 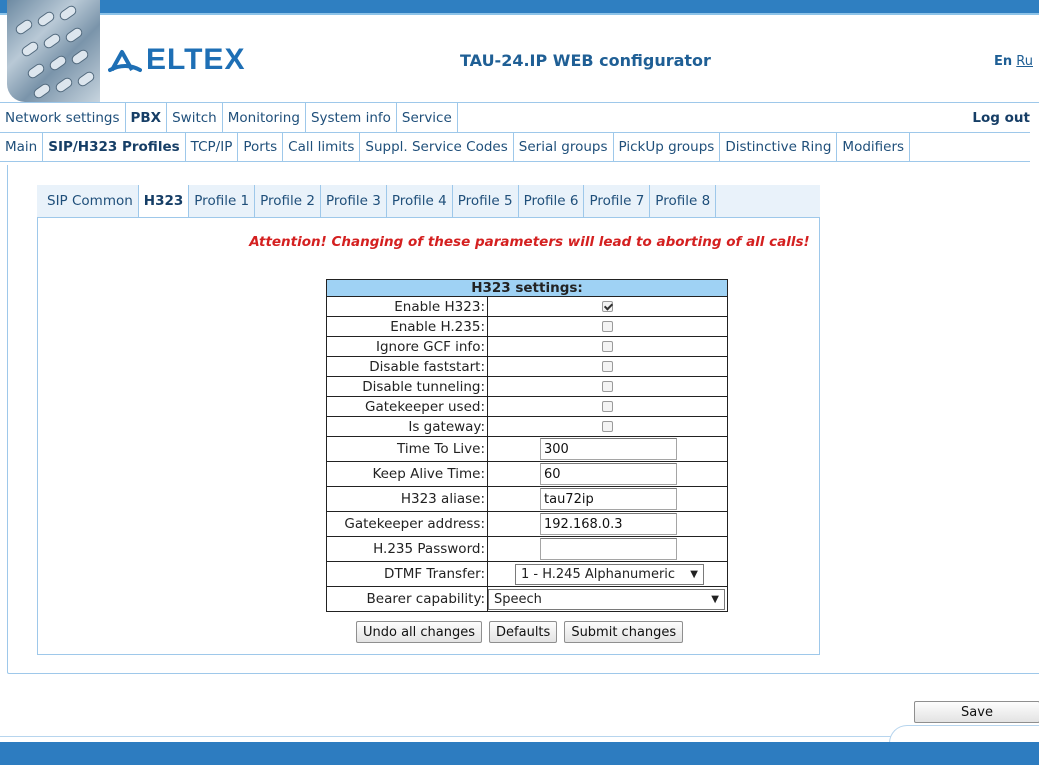 What do you see at coordinates (976, 712) in the screenshot?
I see `save-button: Save` at bounding box center [976, 712].